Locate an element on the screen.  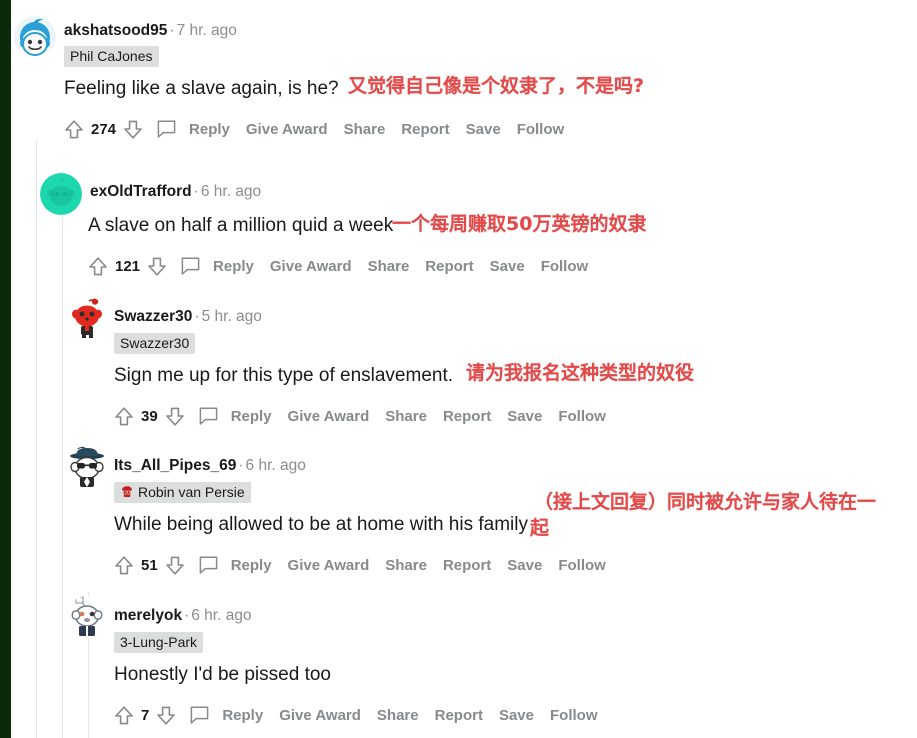
author-flair: 20 Robin van Persie is located at coordinates (182, 492).